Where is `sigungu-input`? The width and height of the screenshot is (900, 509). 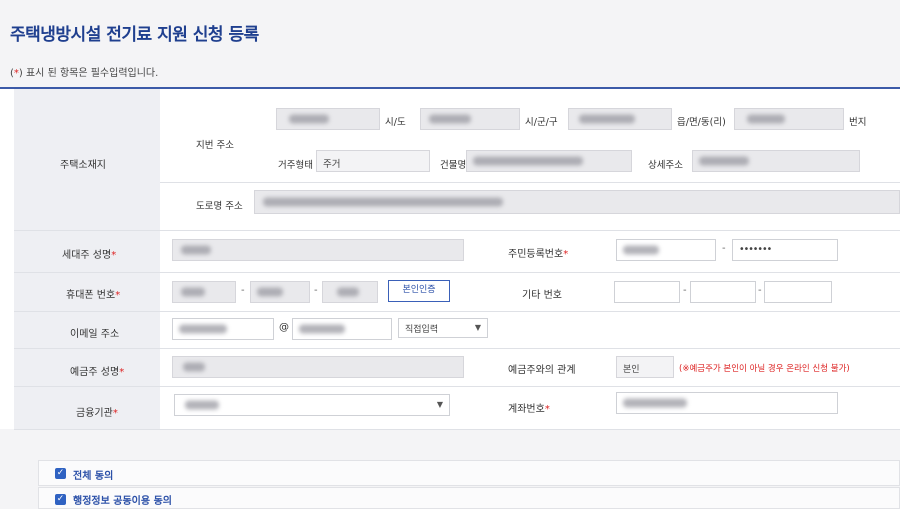 sigungu-input is located at coordinates (470, 119).